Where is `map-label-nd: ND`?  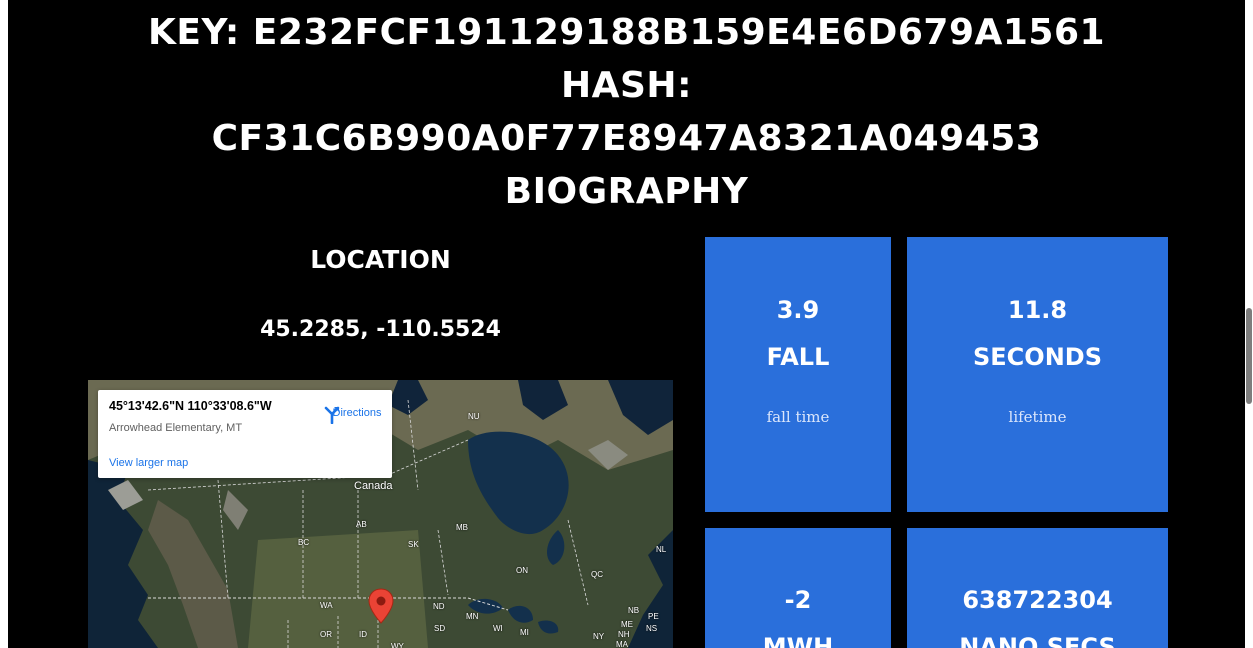 map-label-nd: ND is located at coordinates (439, 606).